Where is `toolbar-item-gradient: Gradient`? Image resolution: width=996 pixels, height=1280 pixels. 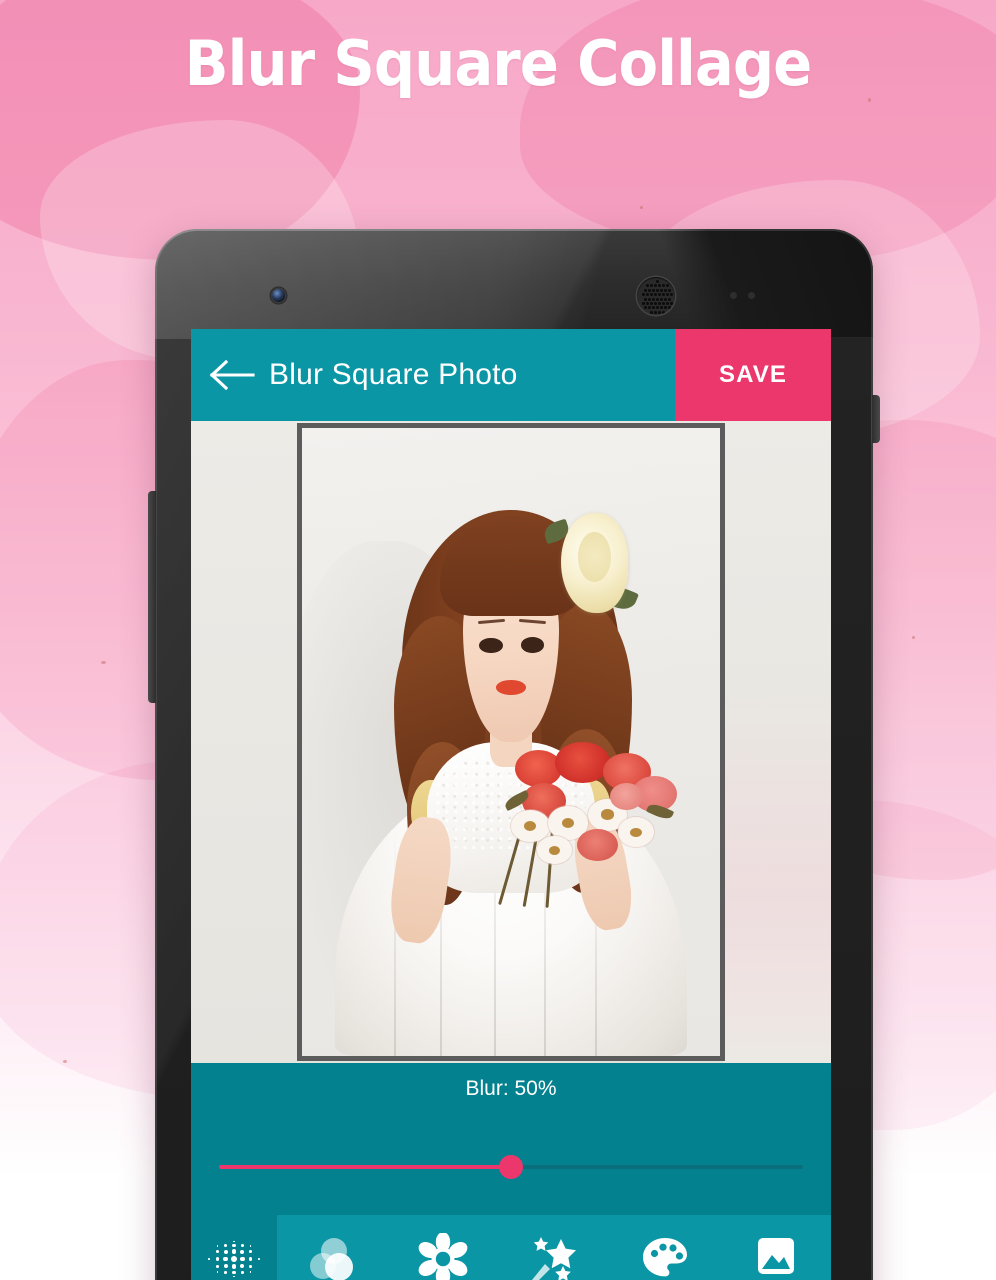
toolbar-item-gradient: Gradient is located at coordinates (775, 1247).